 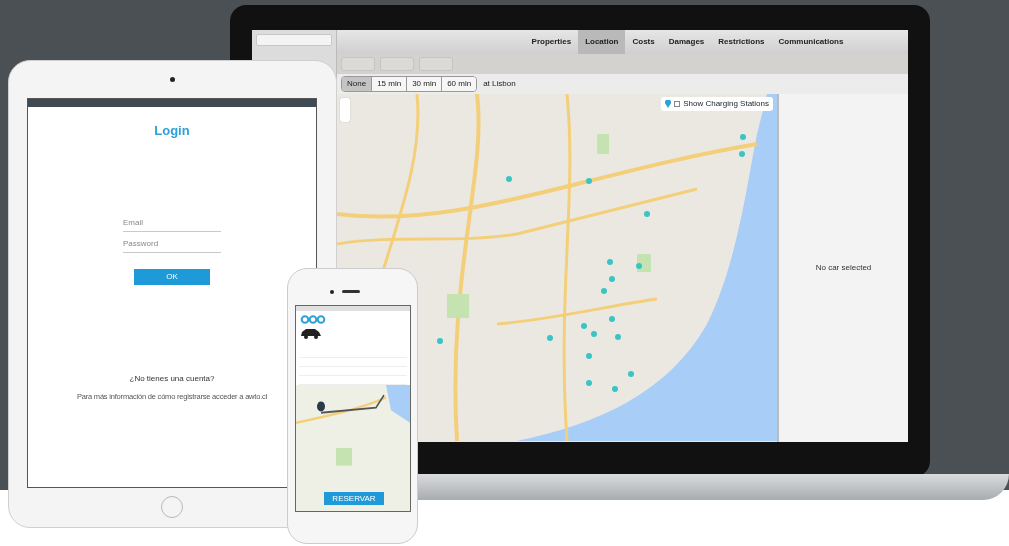 I want to click on location-label: at Lisbon, so click(x=499, y=84).